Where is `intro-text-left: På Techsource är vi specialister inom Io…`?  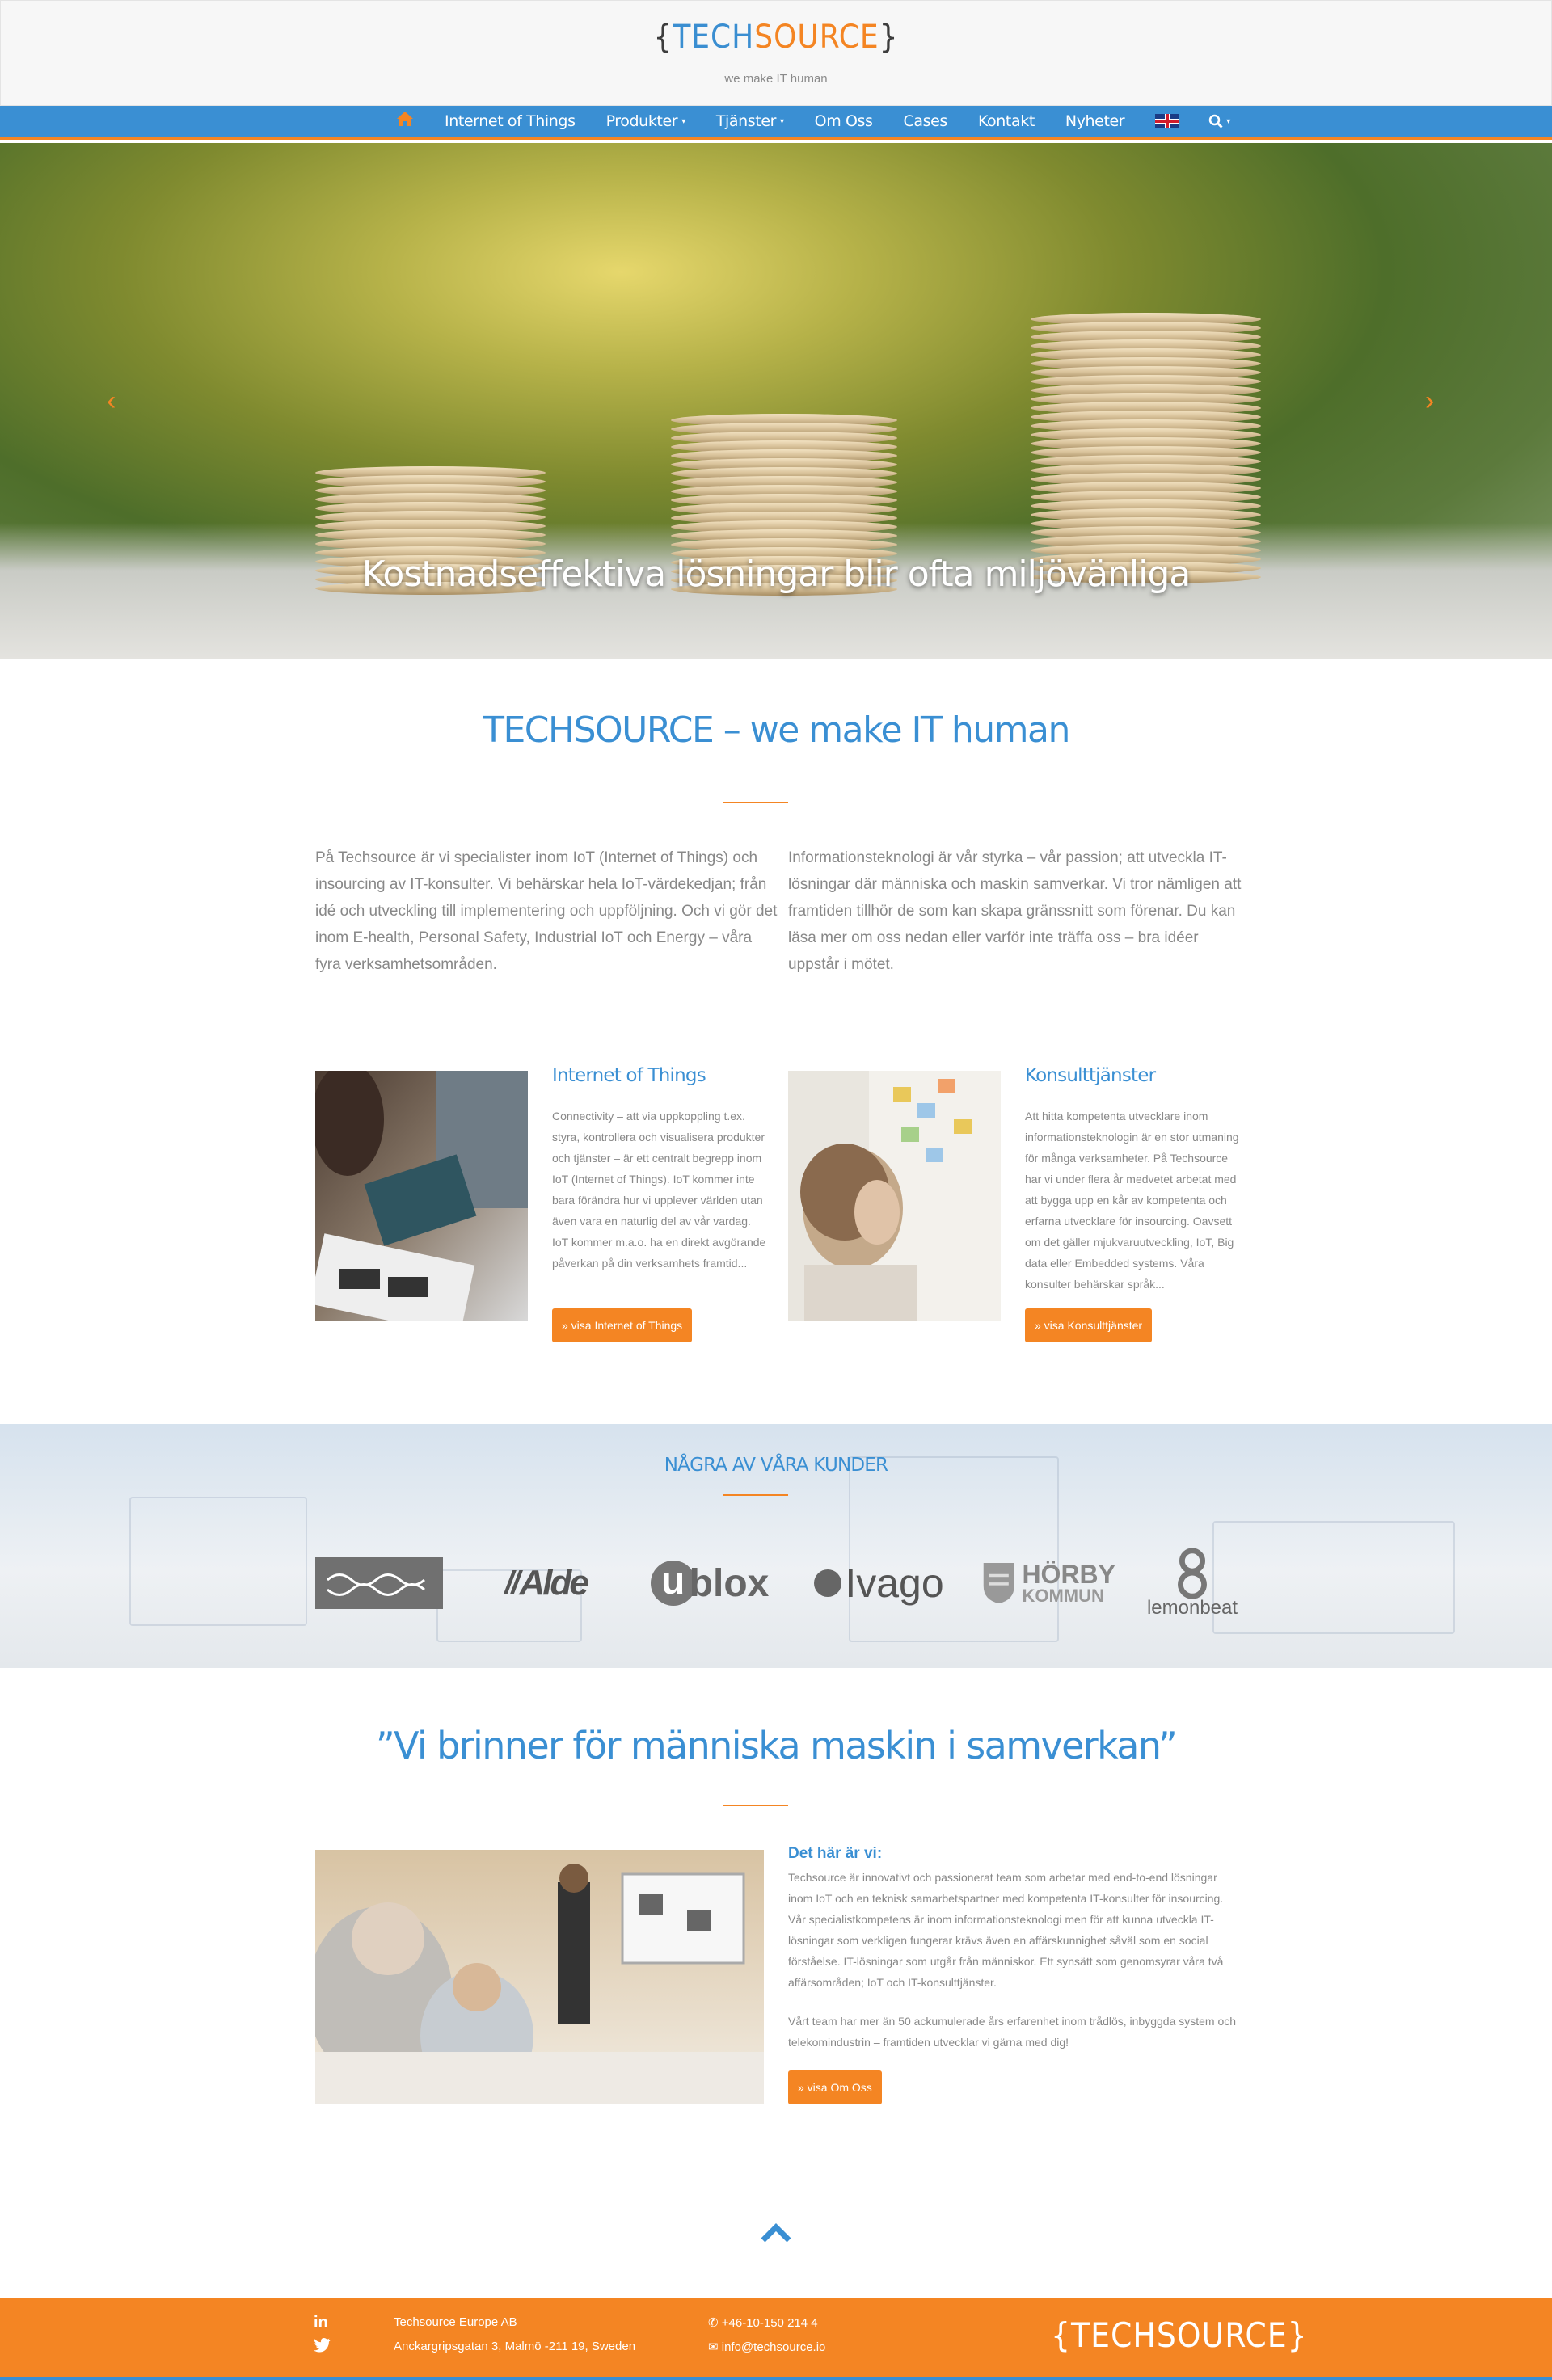 intro-text-left: På Techsource är vi specialister inom Io… is located at coordinates (546, 911).